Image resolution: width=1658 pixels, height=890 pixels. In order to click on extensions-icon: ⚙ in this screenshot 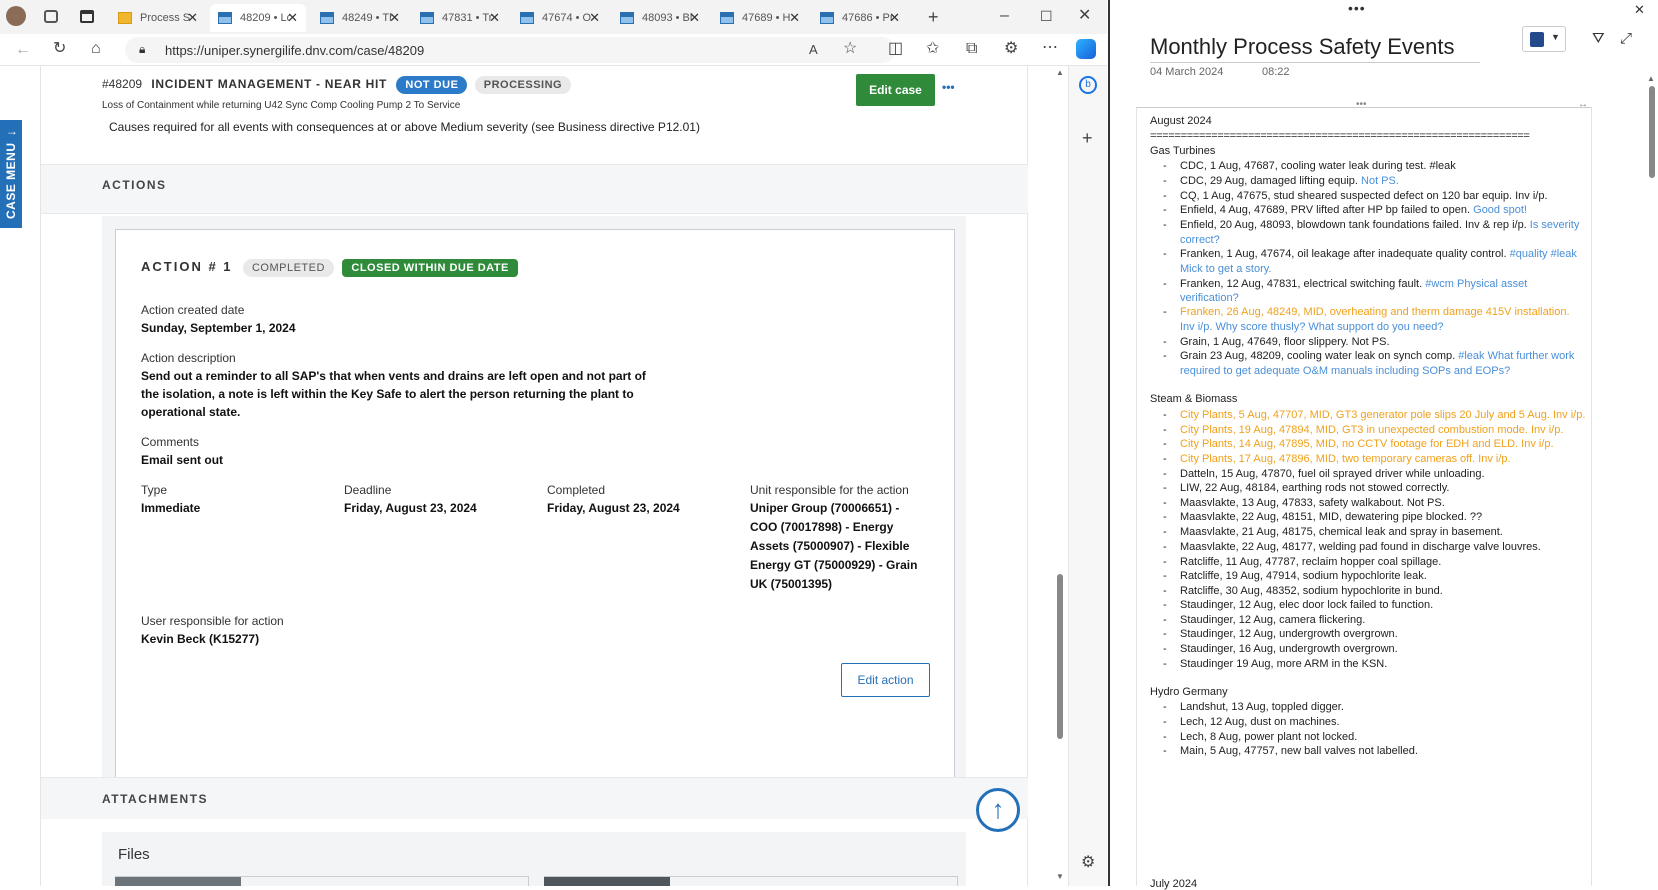, I will do `click(1011, 49)`.